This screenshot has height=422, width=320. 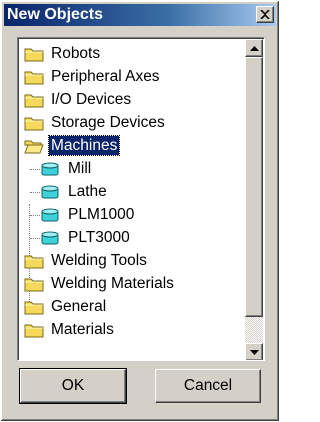 I want to click on tree-item-label: Machines, so click(x=84, y=145).